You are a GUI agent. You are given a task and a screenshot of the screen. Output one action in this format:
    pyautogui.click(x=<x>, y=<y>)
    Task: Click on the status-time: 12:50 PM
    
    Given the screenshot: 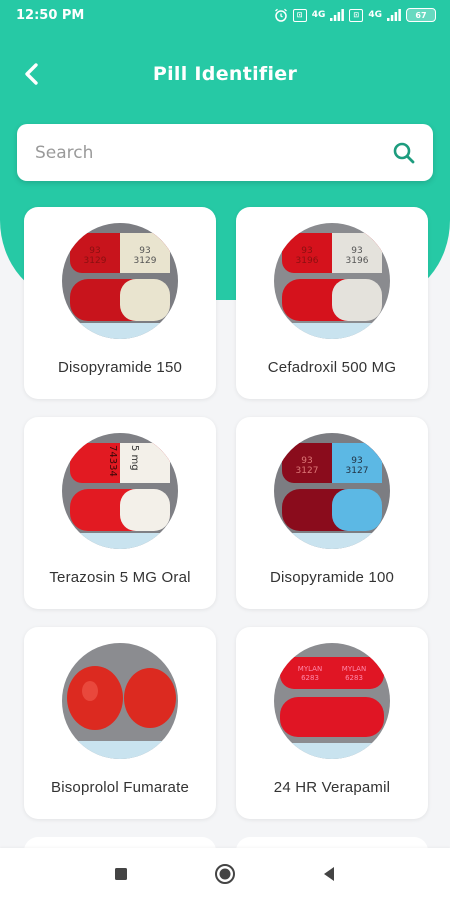 What is the action you would take?
    pyautogui.click(x=50, y=15)
    